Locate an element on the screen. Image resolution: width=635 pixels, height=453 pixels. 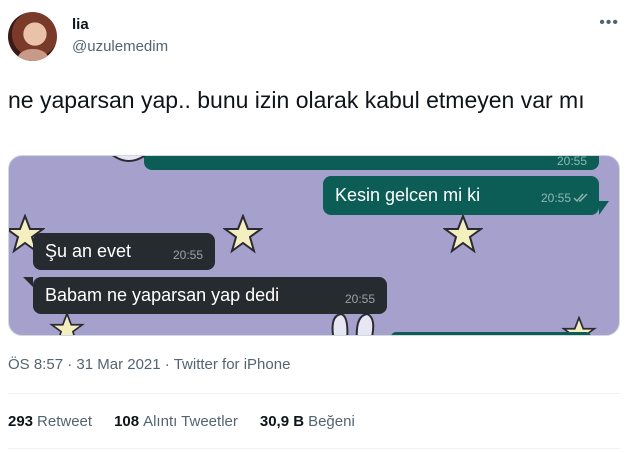
likes-label: Beğeni is located at coordinates (331, 421).